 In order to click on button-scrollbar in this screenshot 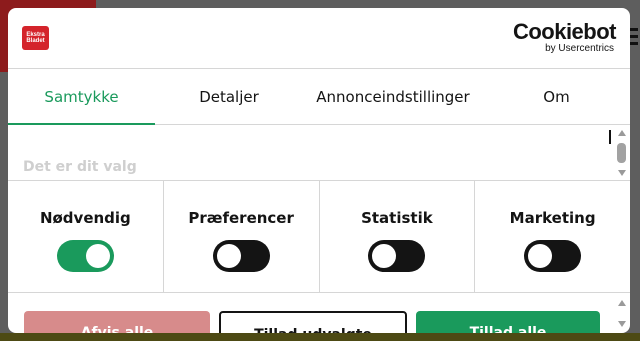, I will do `click(622, 313)`.